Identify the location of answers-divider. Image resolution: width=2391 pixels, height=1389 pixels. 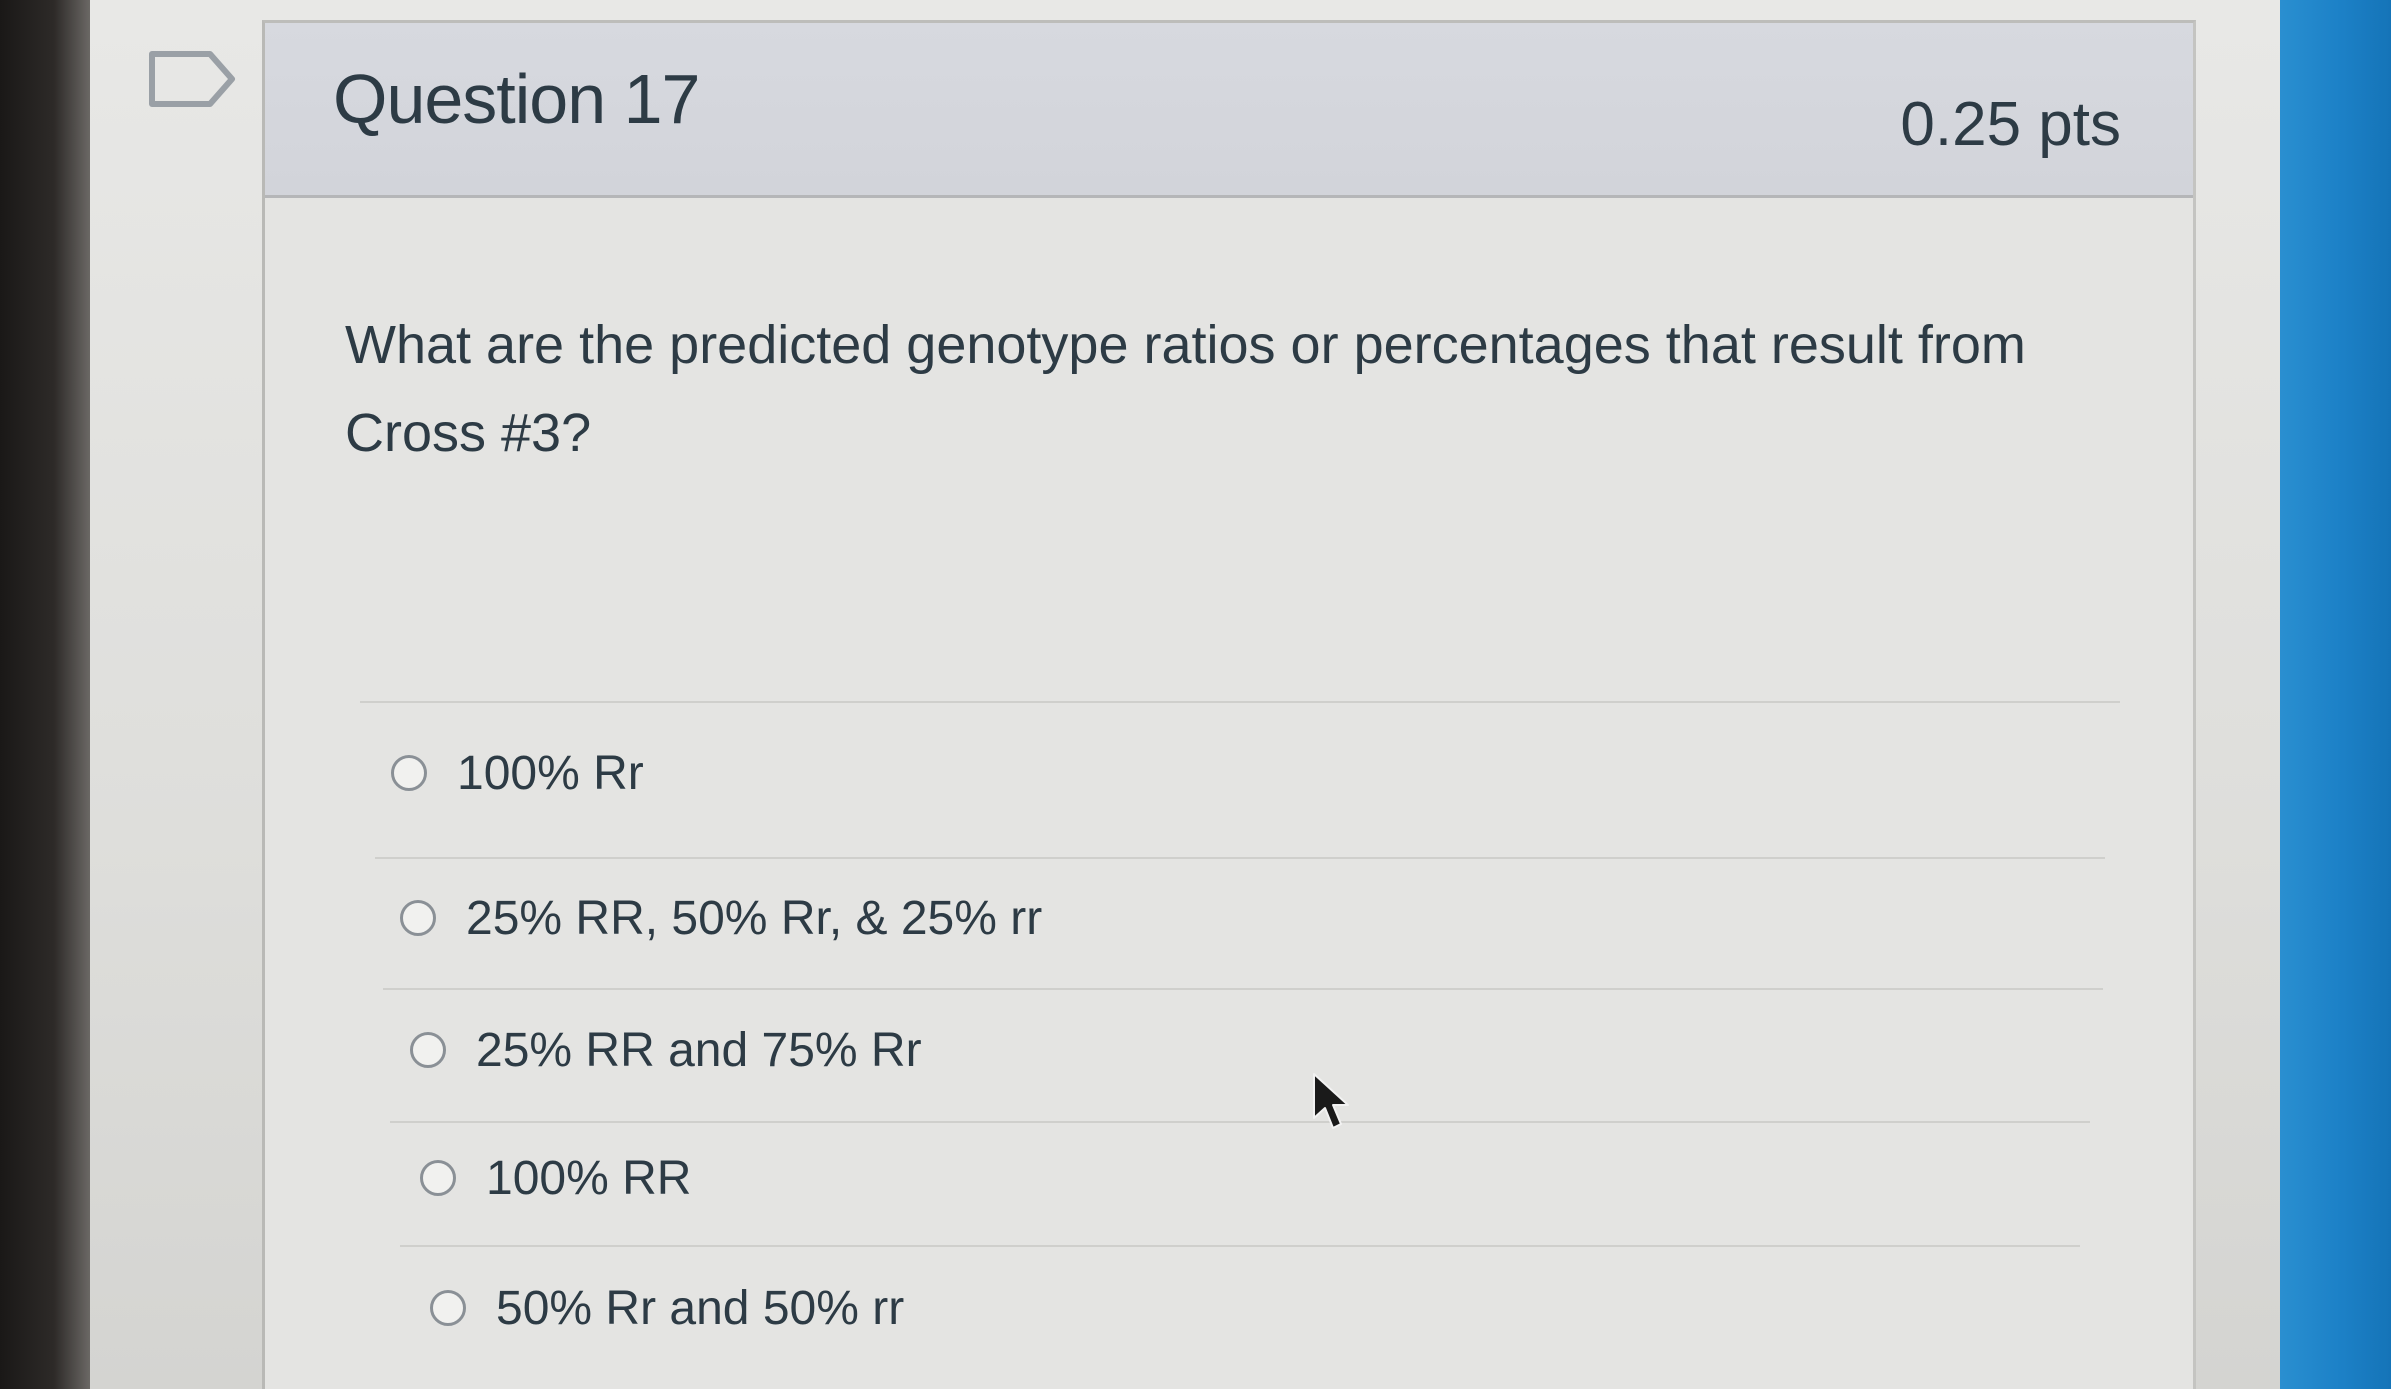
(1240, 702).